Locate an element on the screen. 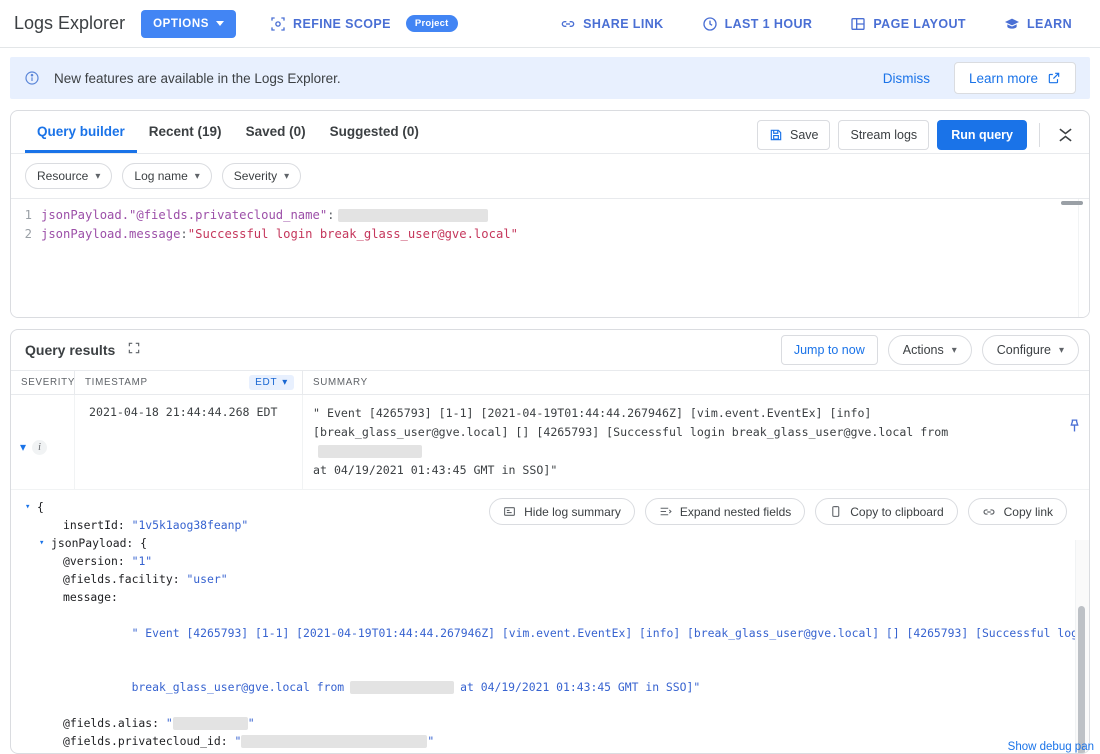 The height and width of the screenshot is (754, 1100). fullscreen-icon is located at coordinates (134, 350).